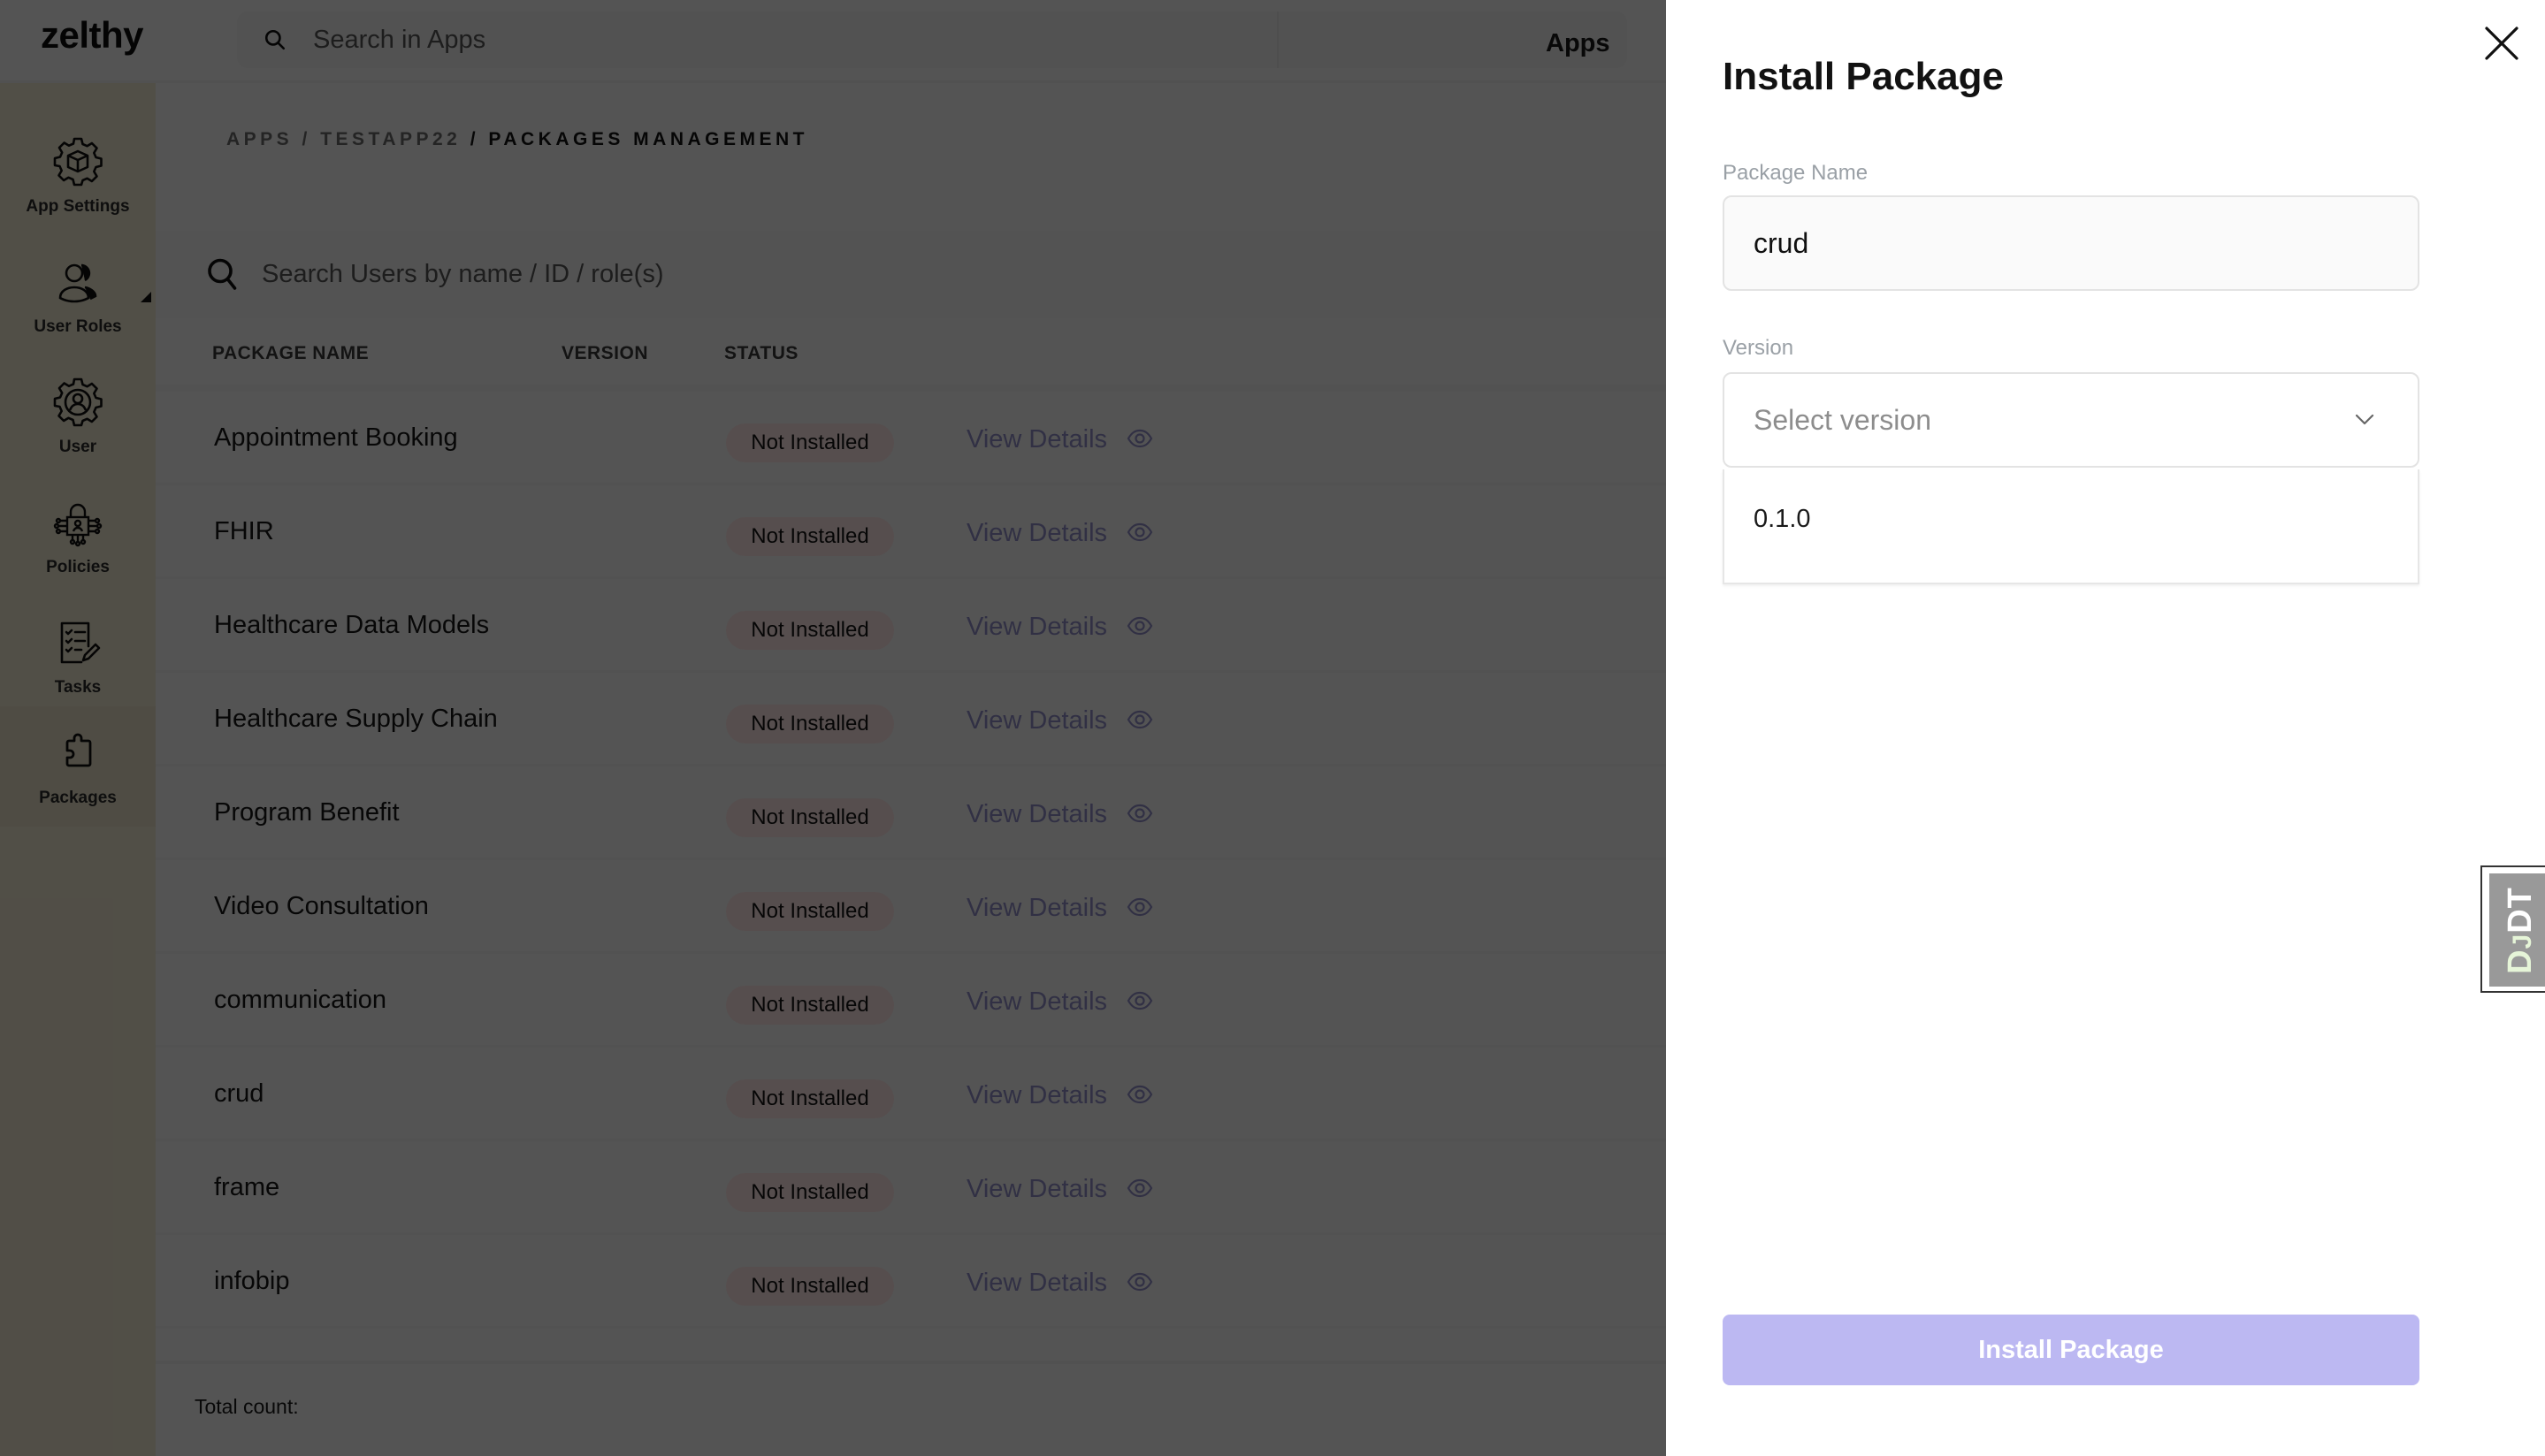 This screenshot has height=1456, width=2545. What do you see at coordinates (1759, 348) in the screenshot?
I see `version-label: Version` at bounding box center [1759, 348].